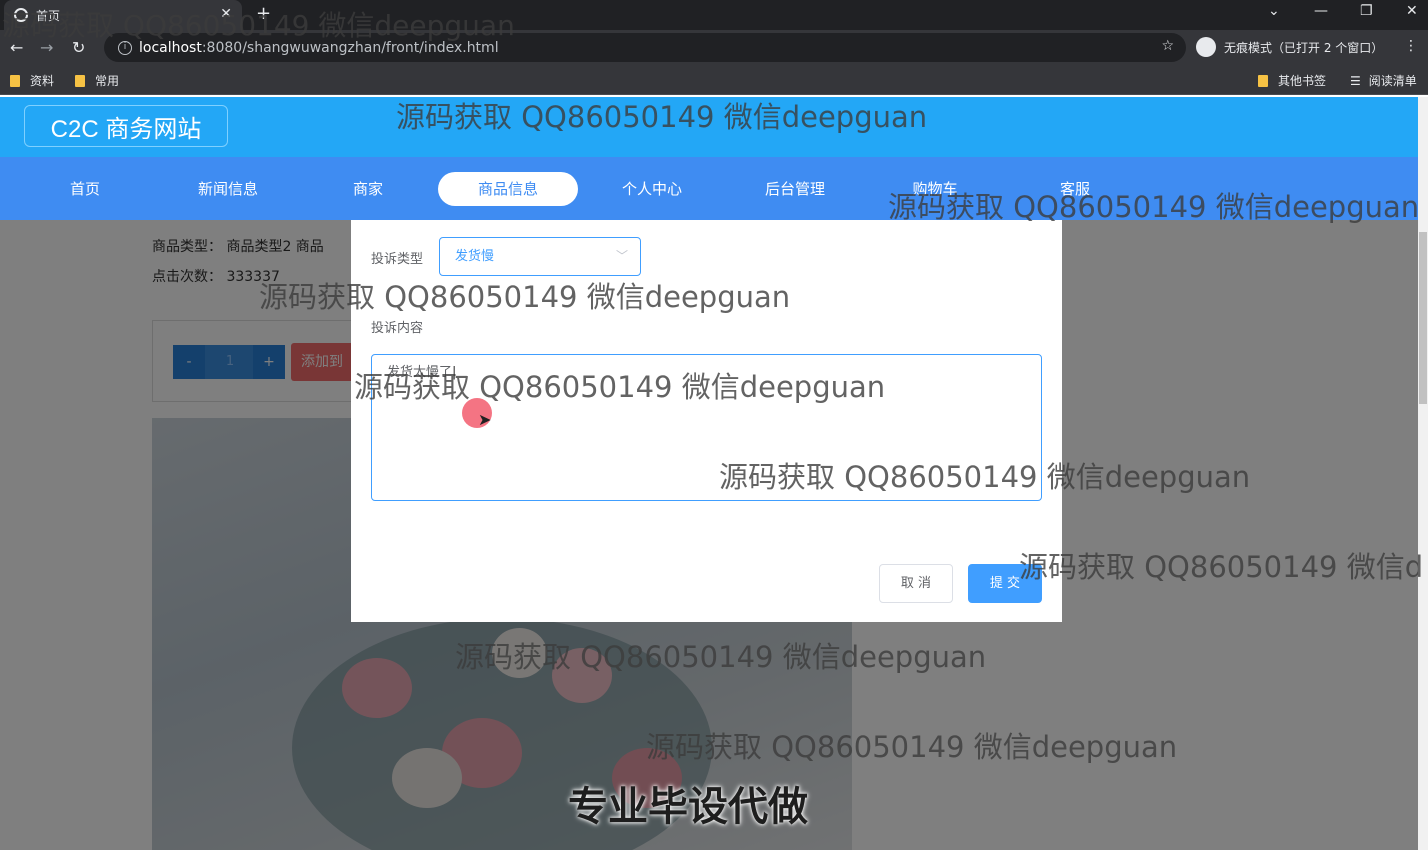 The image size is (1428, 850). I want to click on bookmark-folder: 资料, so click(32, 80).